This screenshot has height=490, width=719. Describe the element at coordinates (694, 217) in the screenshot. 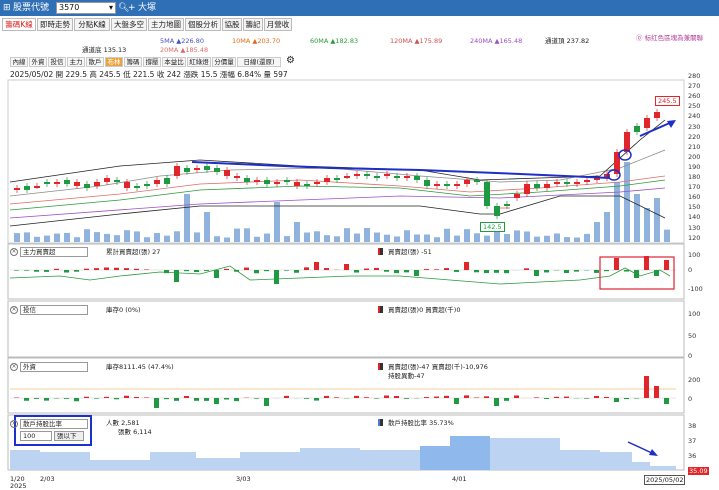

I see `price-tick: 140` at that location.